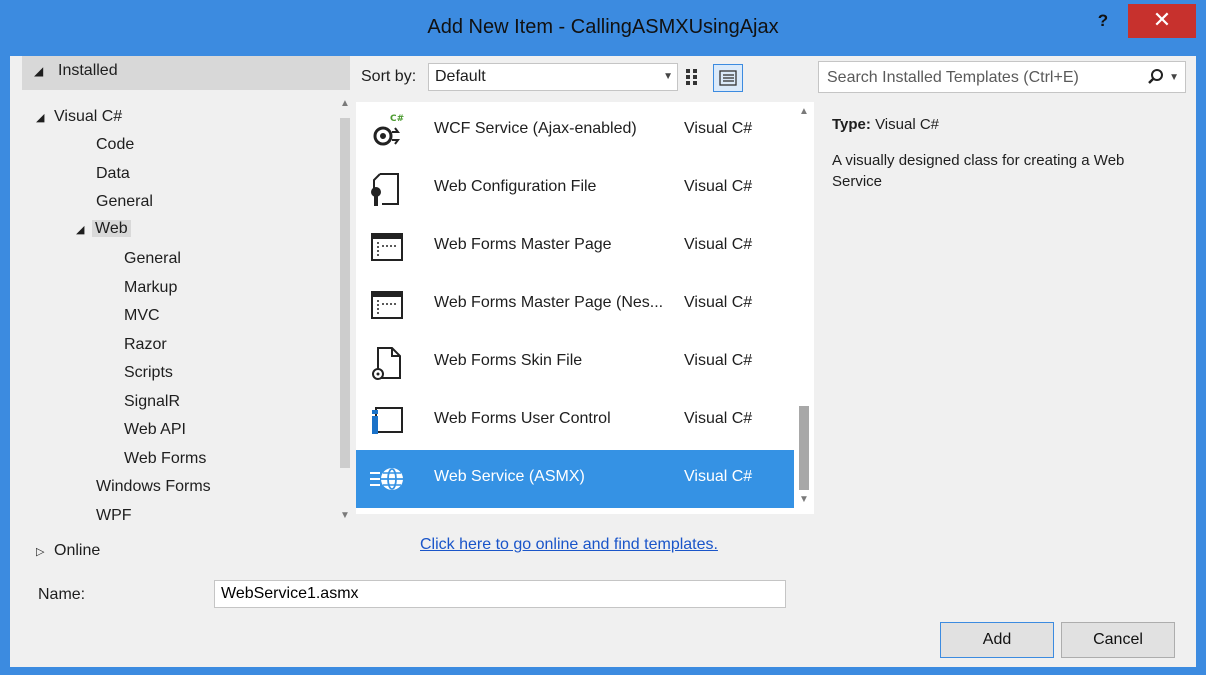 The height and width of the screenshot is (675, 1206). I want to click on tree-item-general: General, so click(124, 202).